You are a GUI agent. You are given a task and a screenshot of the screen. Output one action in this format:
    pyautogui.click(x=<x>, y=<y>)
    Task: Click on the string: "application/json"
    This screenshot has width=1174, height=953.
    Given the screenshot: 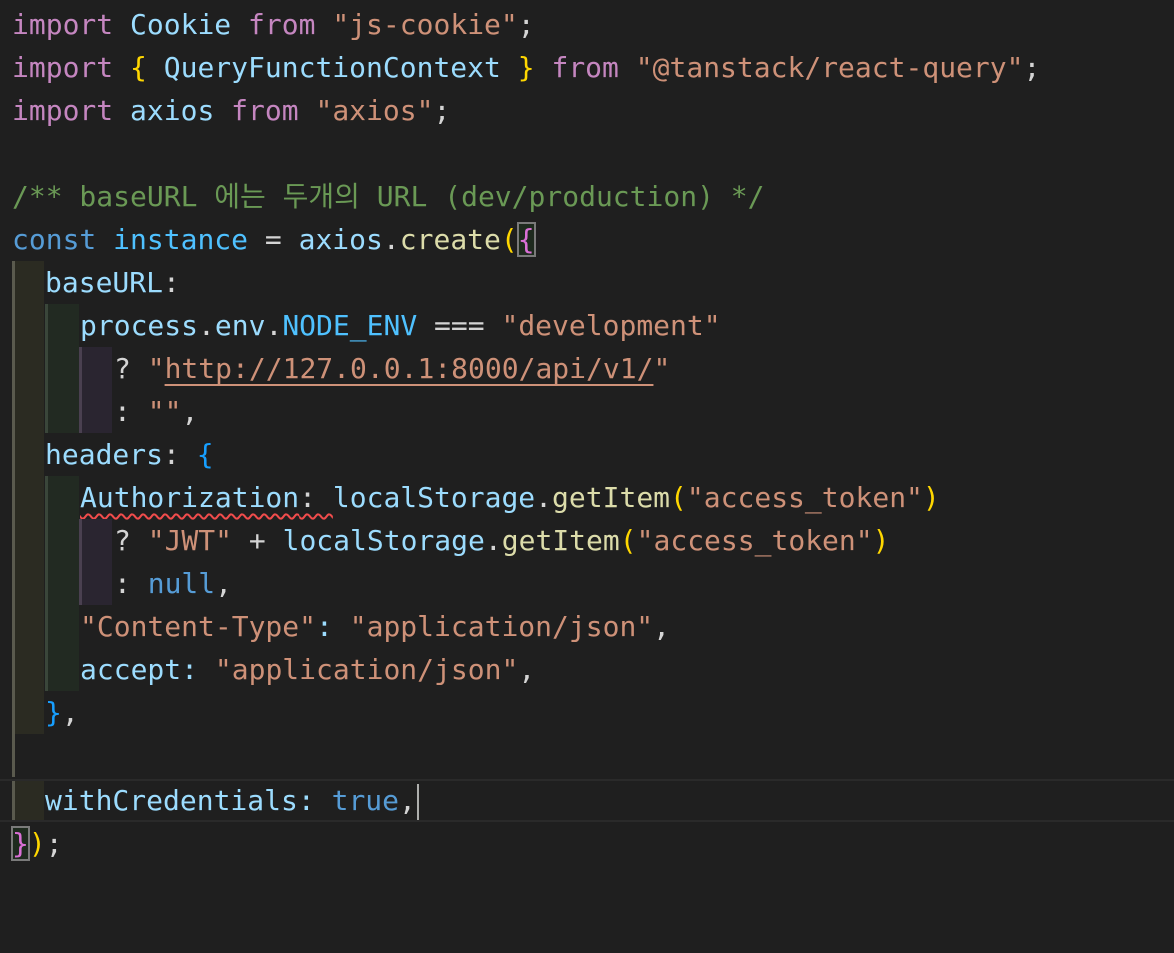 What is the action you would take?
    pyautogui.click(x=366, y=669)
    